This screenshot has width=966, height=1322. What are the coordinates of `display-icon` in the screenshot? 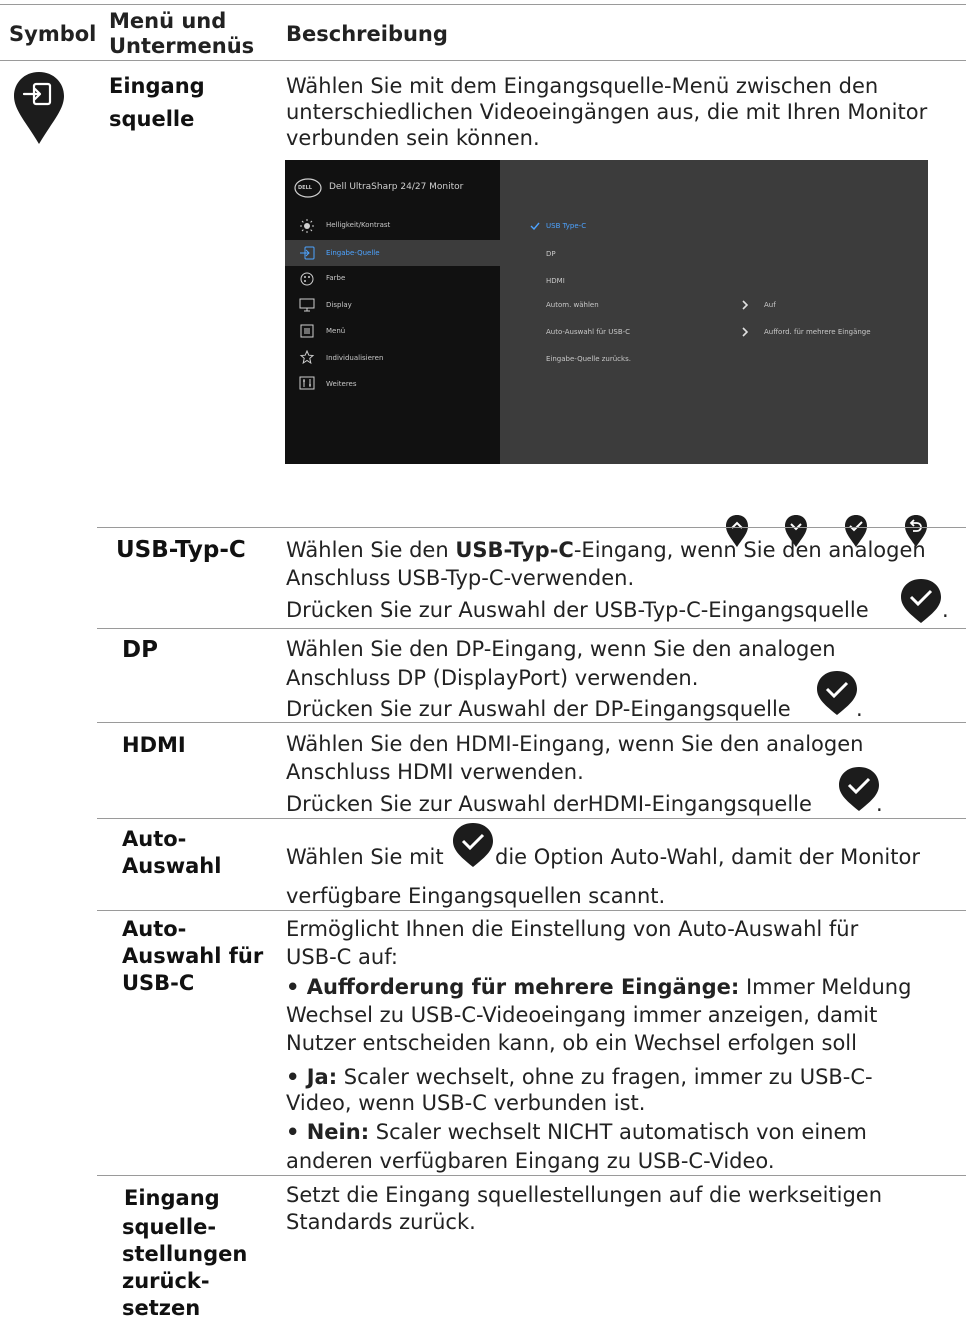 It's located at (307, 305).